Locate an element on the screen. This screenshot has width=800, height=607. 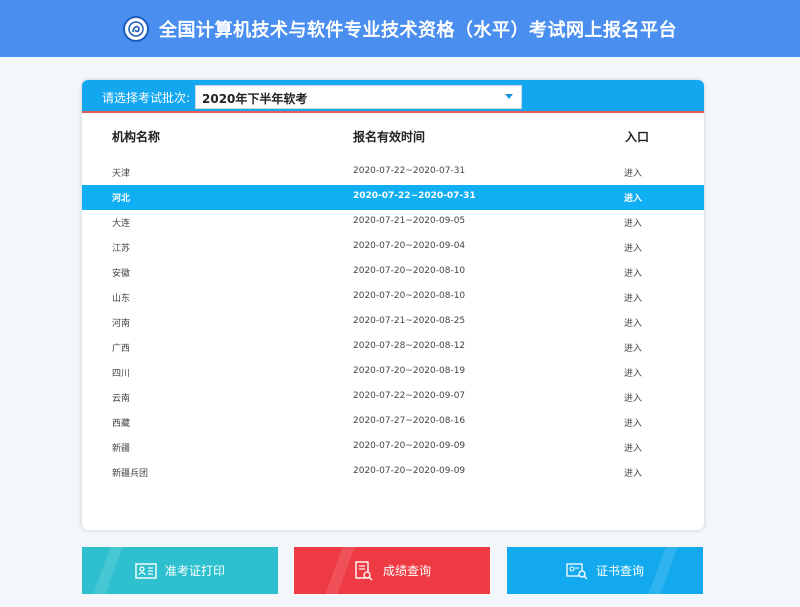
table-row: 新疆兵团 2020-07-20~2020-09-09 进入 is located at coordinates (393, 472).